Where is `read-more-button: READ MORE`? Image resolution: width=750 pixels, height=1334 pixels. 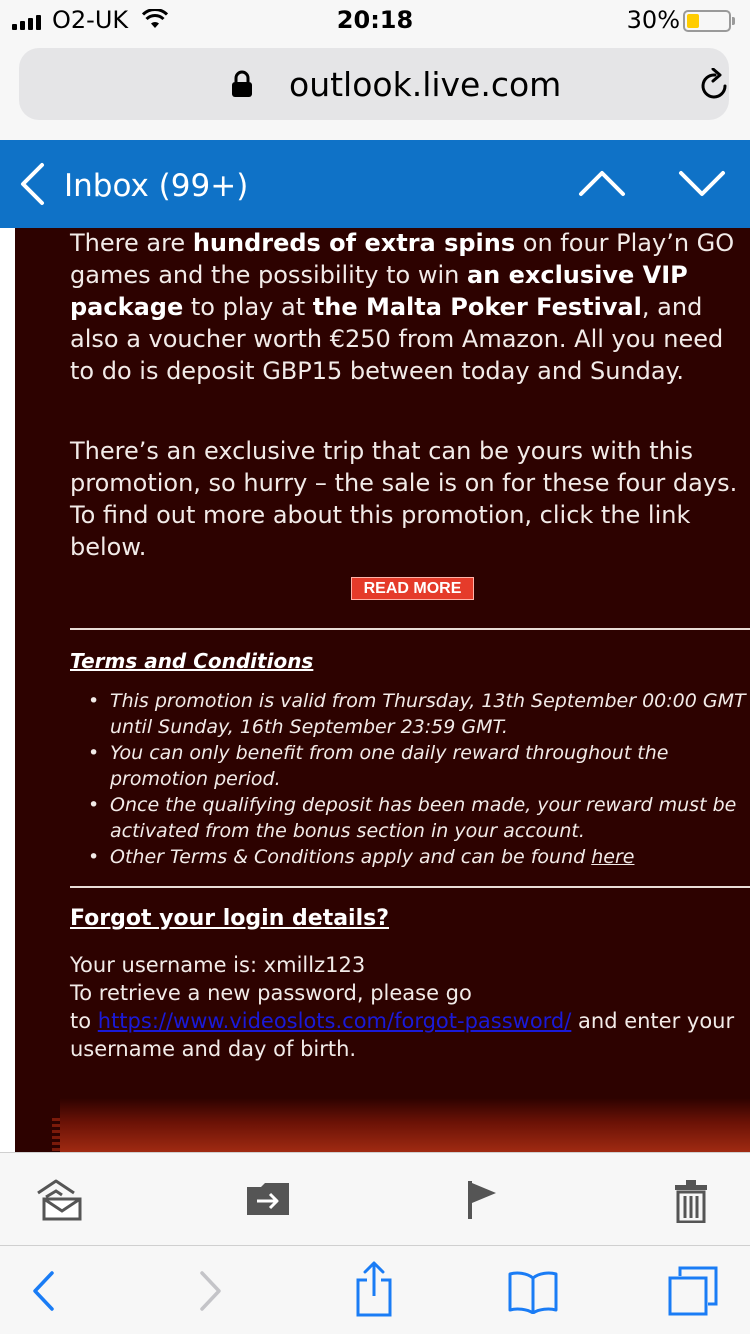
read-more-button: READ MORE is located at coordinates (412, 588).